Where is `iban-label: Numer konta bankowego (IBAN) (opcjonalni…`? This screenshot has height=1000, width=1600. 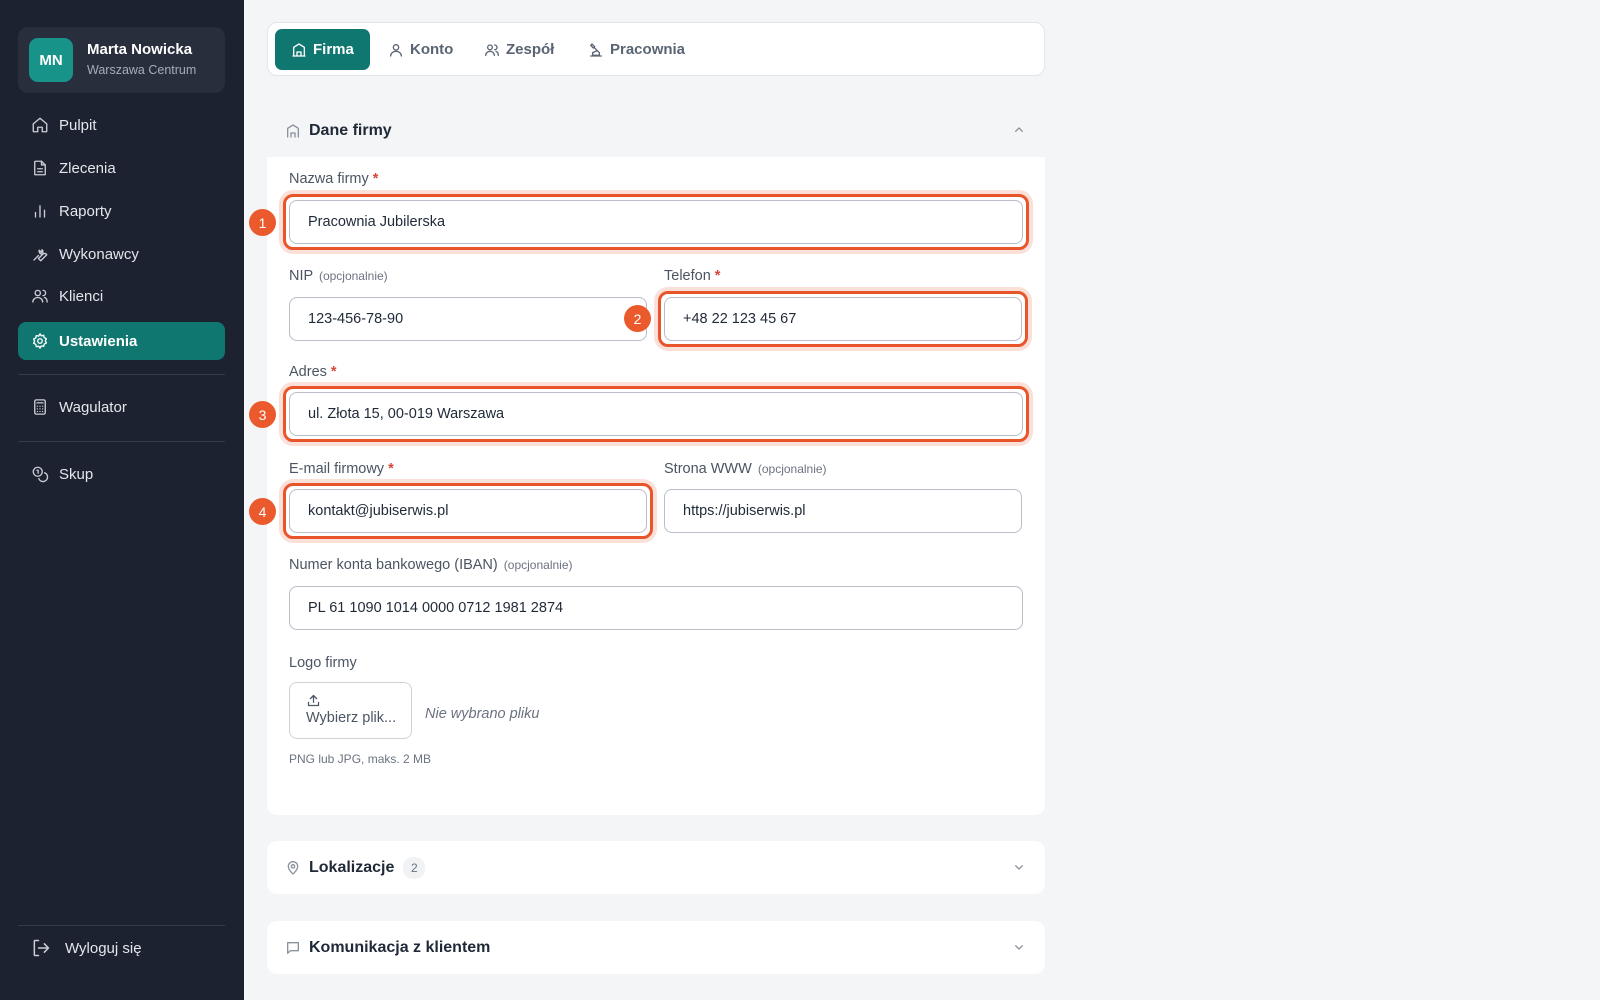 iban-label: Numer konta bankowego (IBAN) (opcjonalni… is located at coordinates (431, 565).